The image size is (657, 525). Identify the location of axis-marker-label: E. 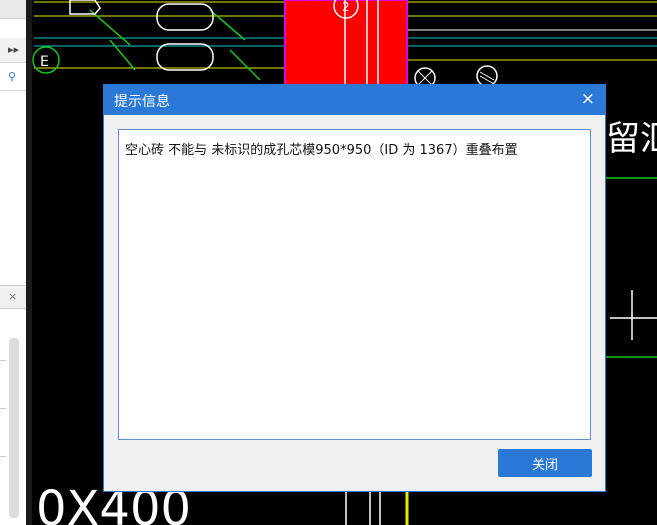
(44, 62).